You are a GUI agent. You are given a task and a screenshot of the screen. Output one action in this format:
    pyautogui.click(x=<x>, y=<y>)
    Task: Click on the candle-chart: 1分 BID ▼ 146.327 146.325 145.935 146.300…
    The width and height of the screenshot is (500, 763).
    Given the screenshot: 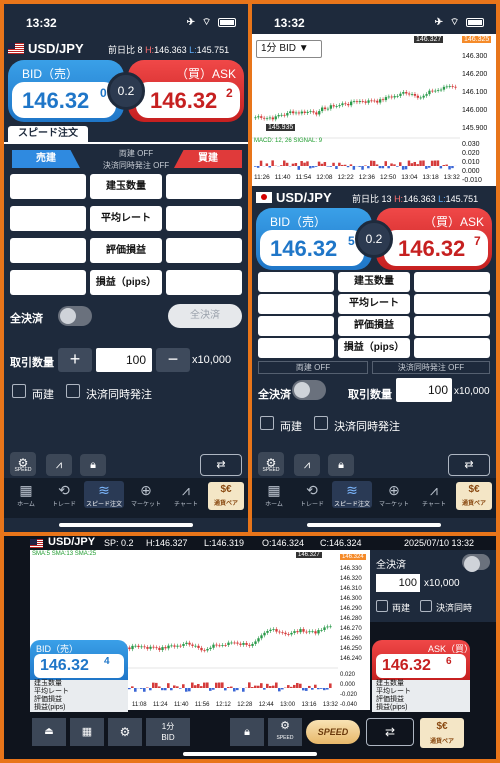 What is the action you would take?
    pyautogui.click(x=374, y=110)
    